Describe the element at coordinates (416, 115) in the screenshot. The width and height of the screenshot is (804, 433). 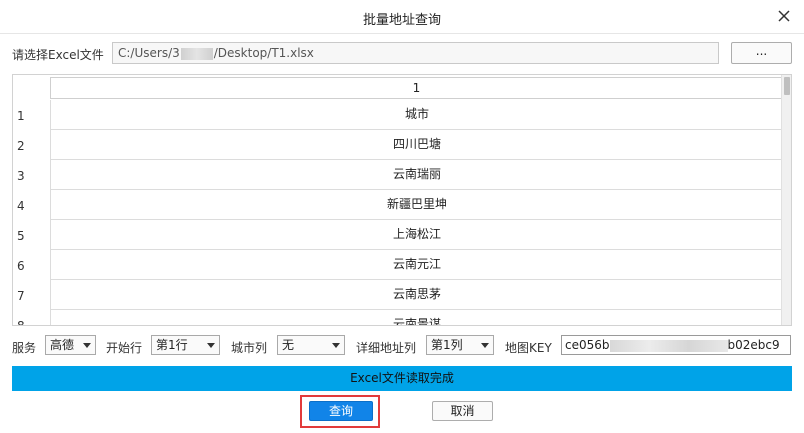
I see `table-cell: 城市` at that location.